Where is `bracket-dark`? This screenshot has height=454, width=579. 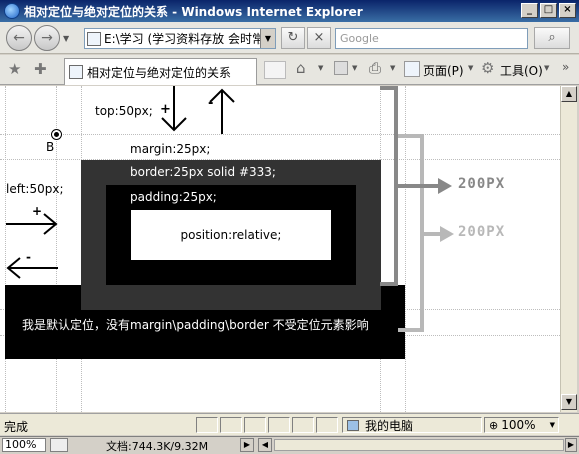 bracket-dark is located at coordinates (389, 186).